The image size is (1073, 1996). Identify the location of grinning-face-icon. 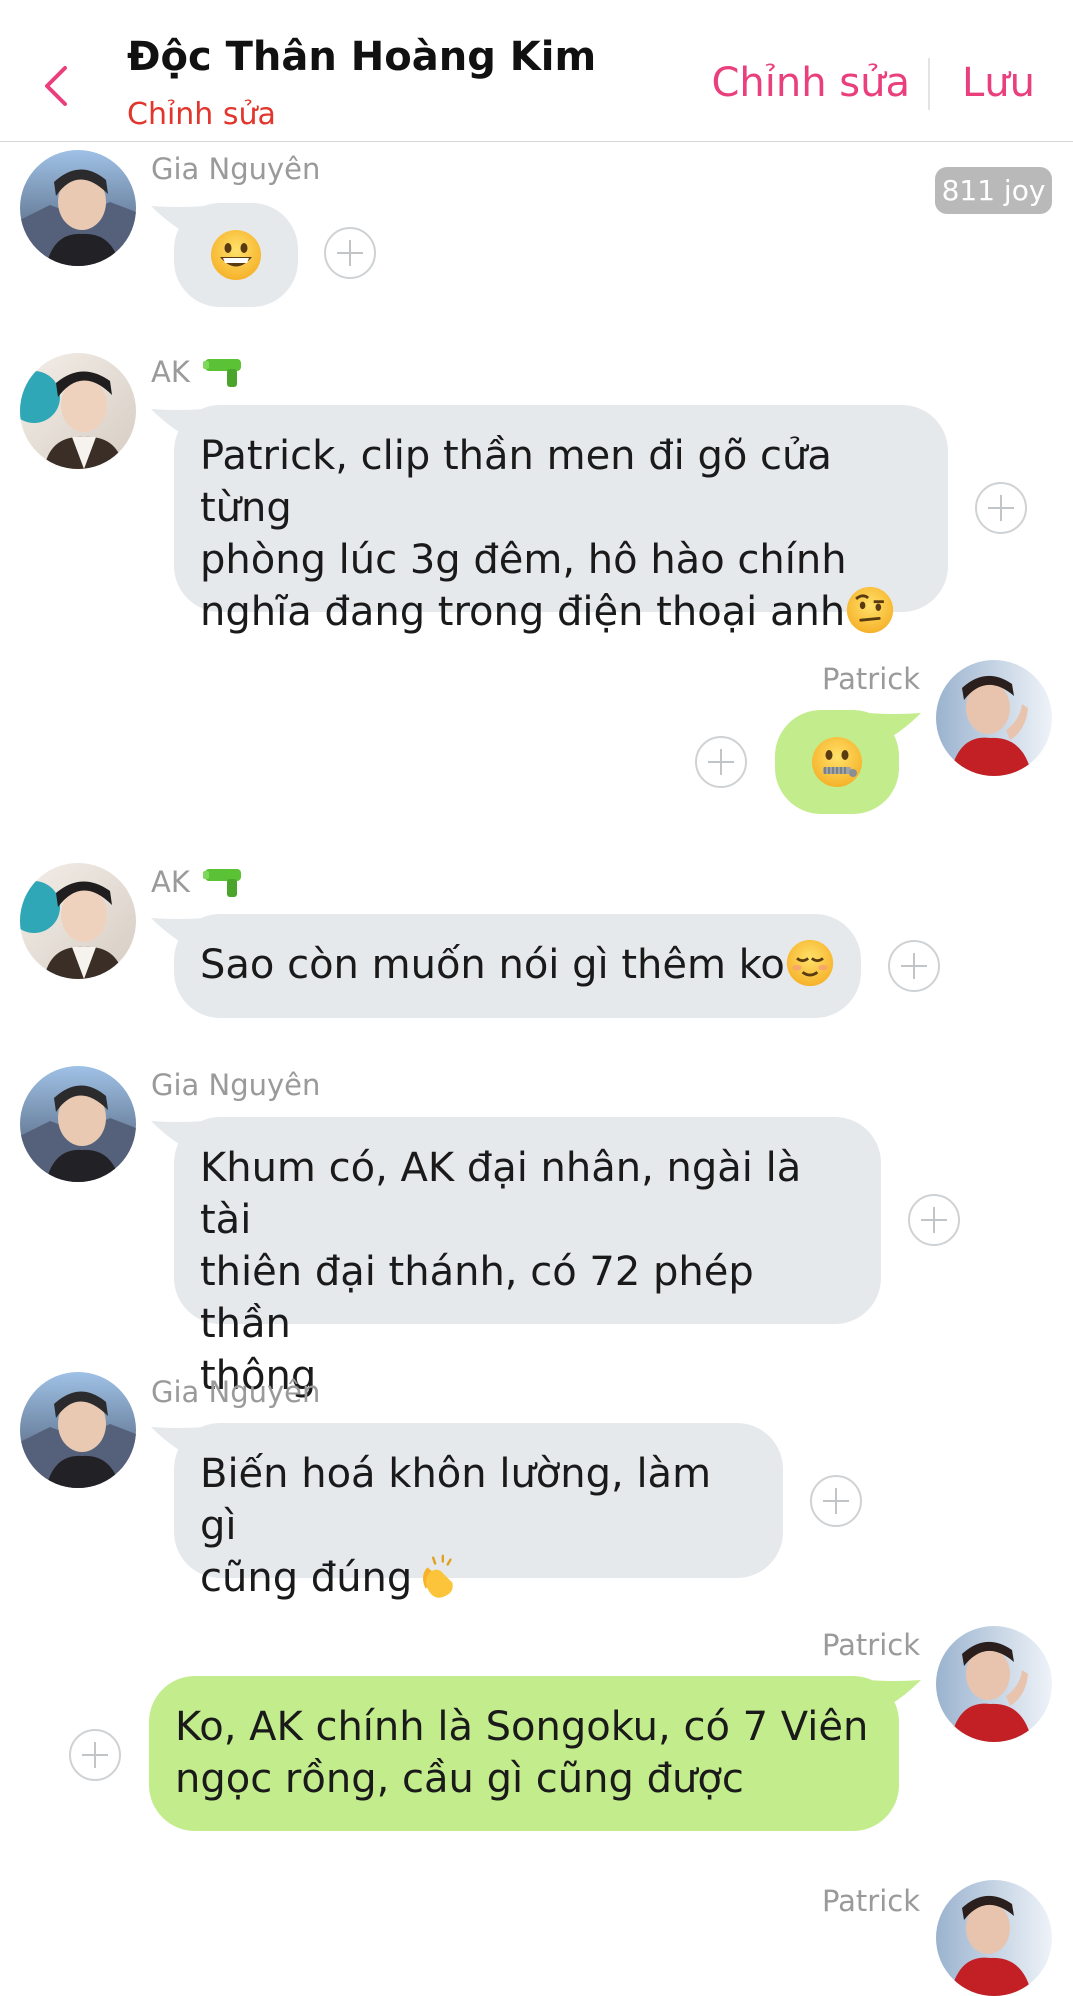
(236, 255).